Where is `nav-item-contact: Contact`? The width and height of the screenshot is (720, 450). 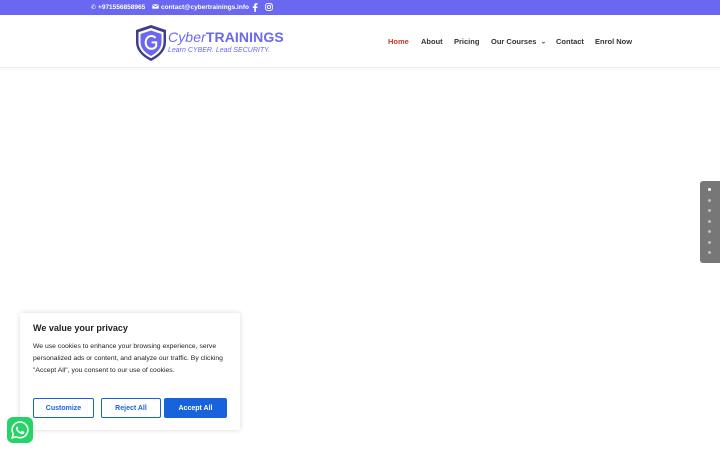 nav-item-contact: Contact is located at coordinates (570, 41).